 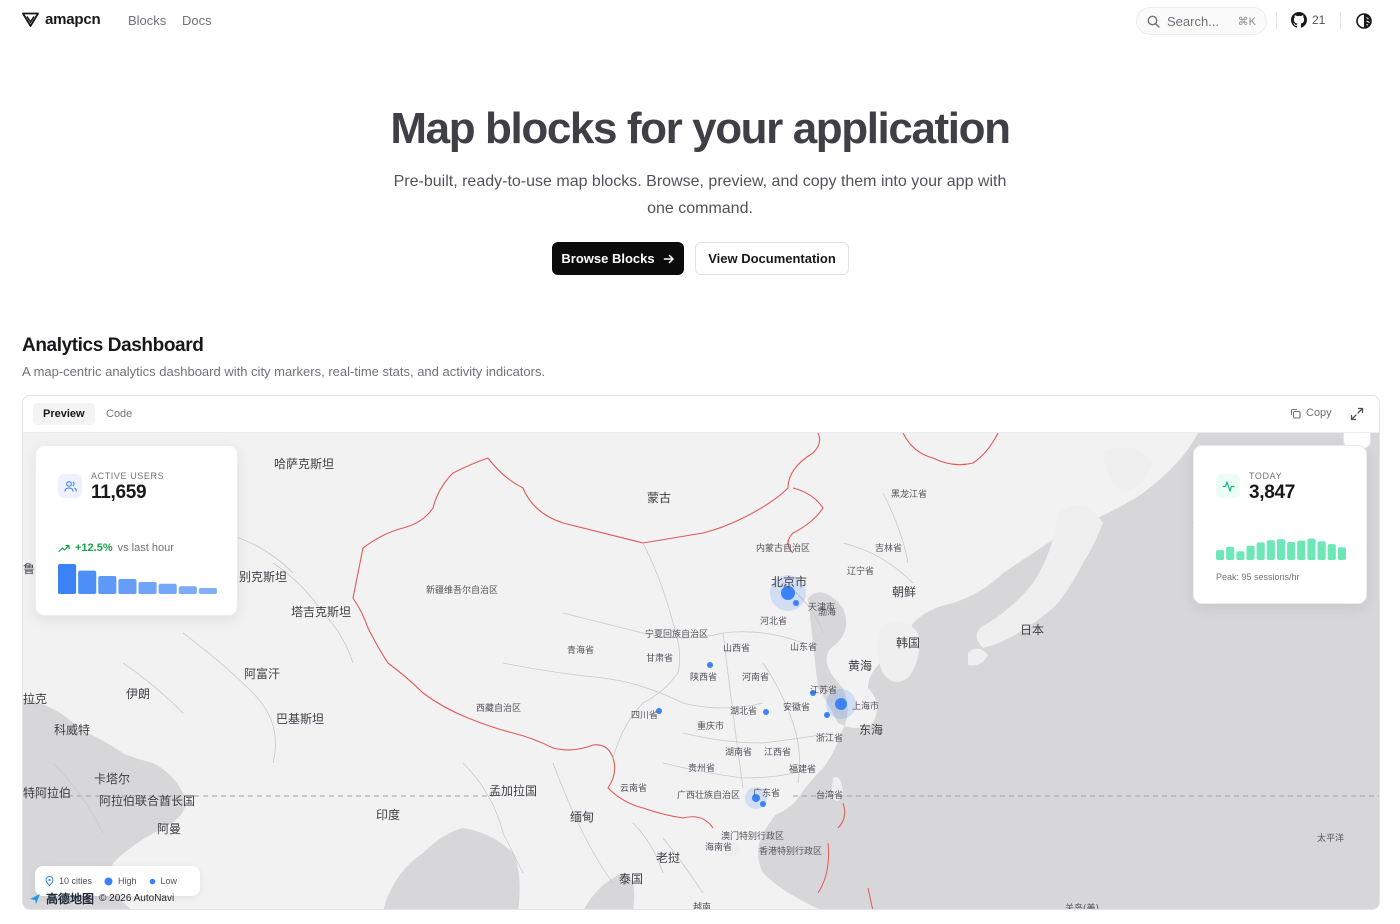 I want to click on map-label: 渤海, so click(x=827, y=613).